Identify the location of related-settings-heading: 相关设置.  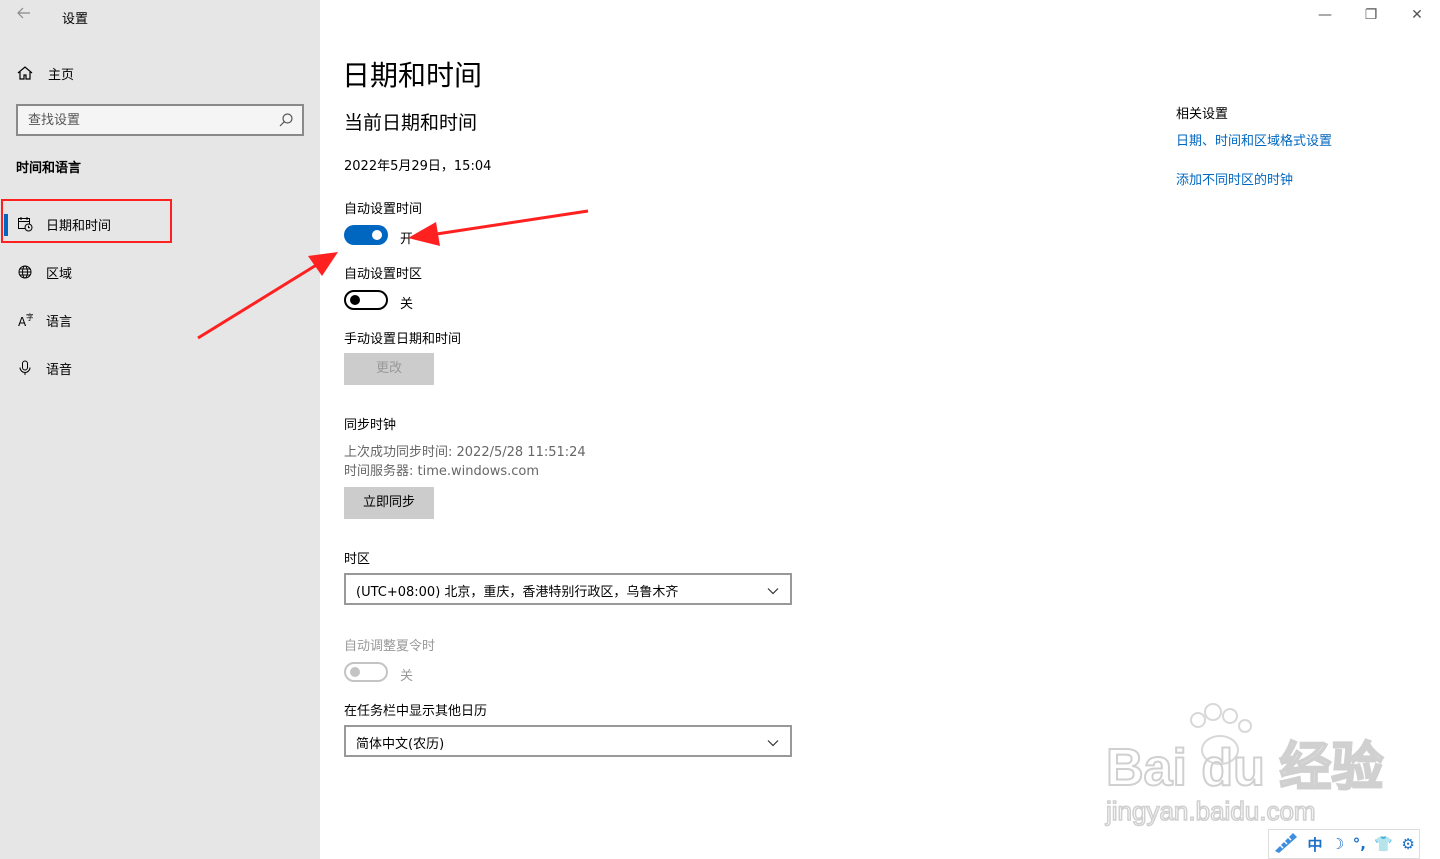
(1202, 114).